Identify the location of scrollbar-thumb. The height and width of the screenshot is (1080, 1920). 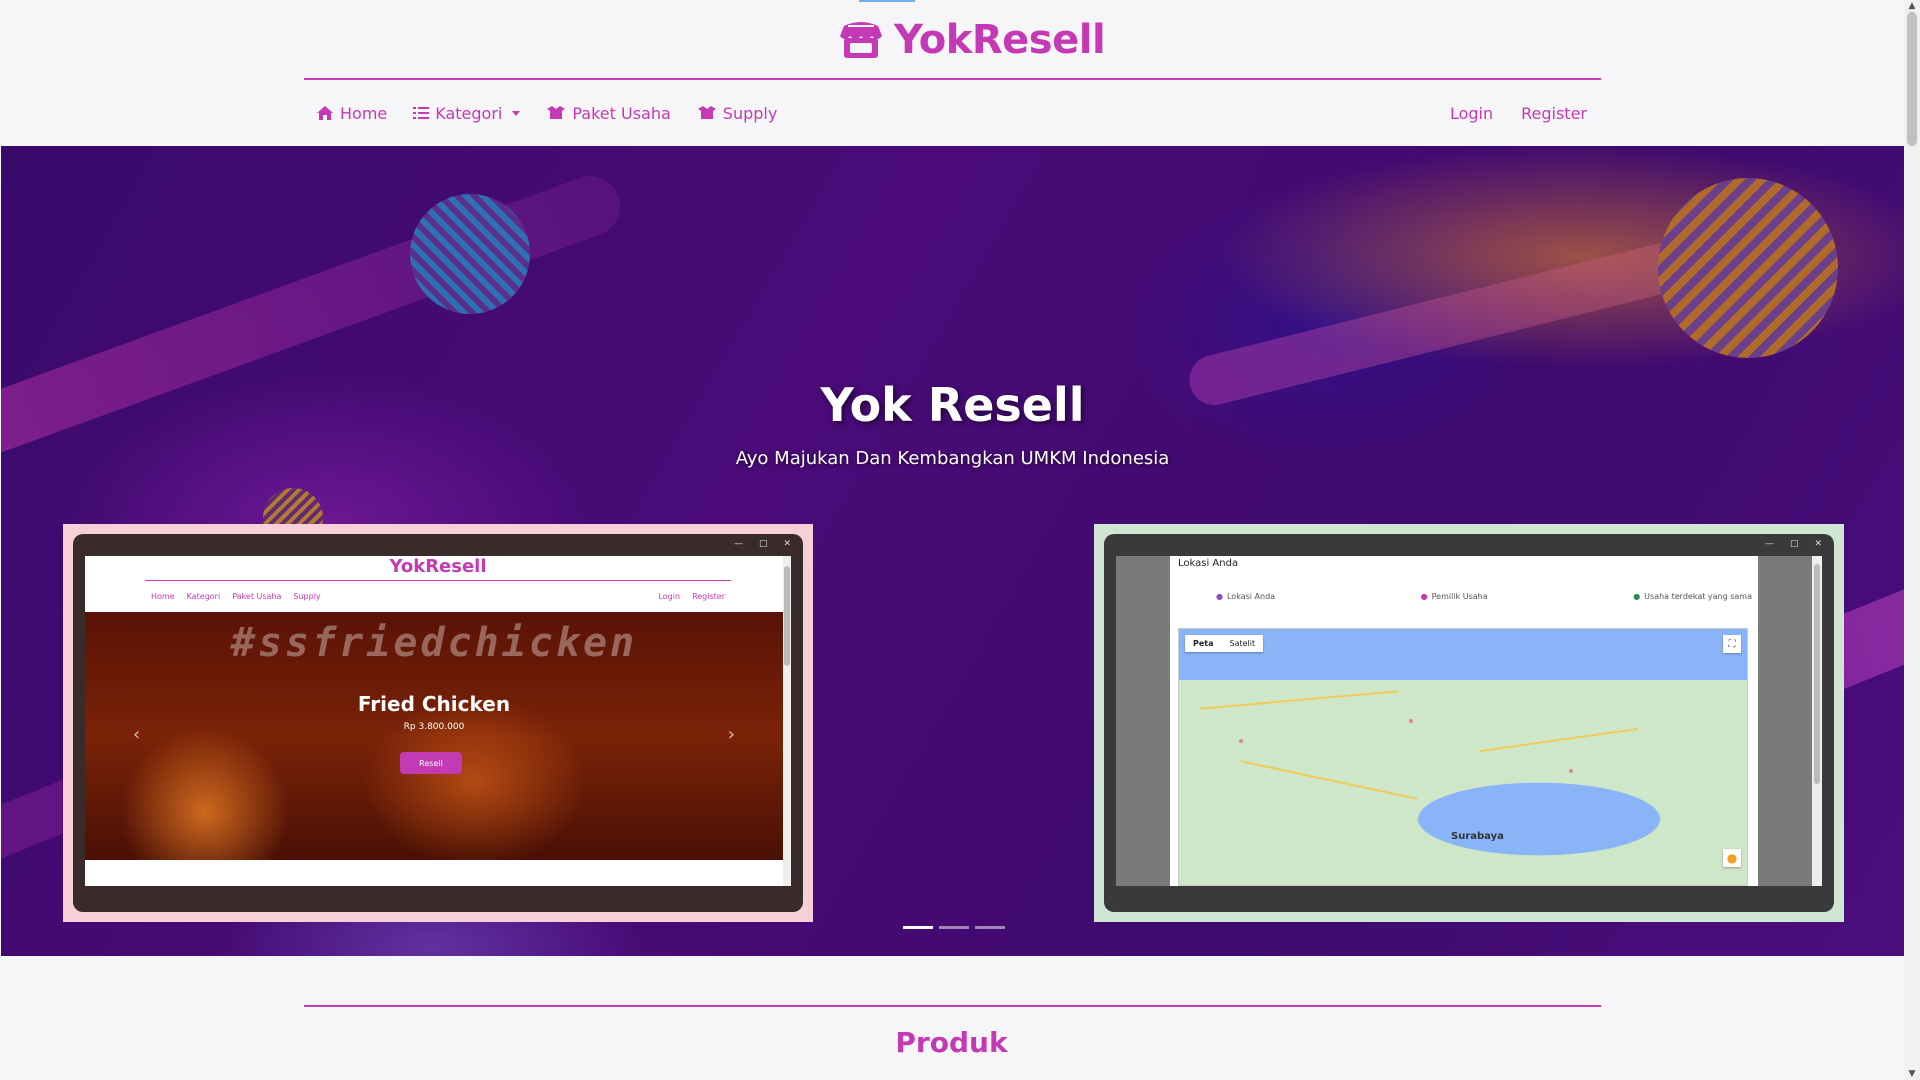
(1912, 79).